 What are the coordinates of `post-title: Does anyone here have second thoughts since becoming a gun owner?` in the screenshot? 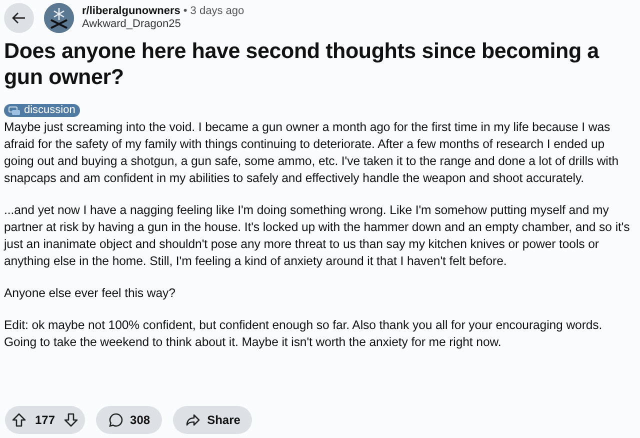 It's located at (302, 64).